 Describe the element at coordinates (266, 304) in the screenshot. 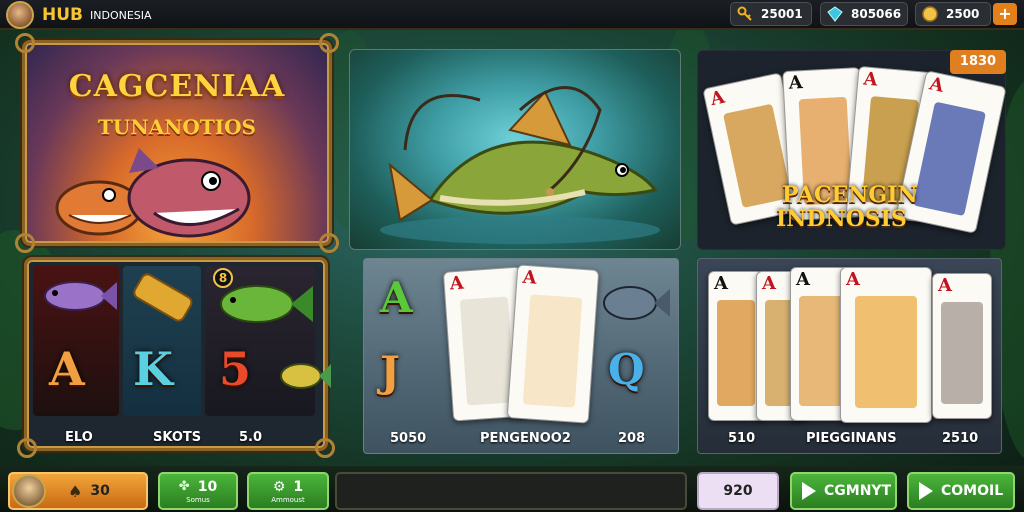

I see `green-fish-icon` at that location.